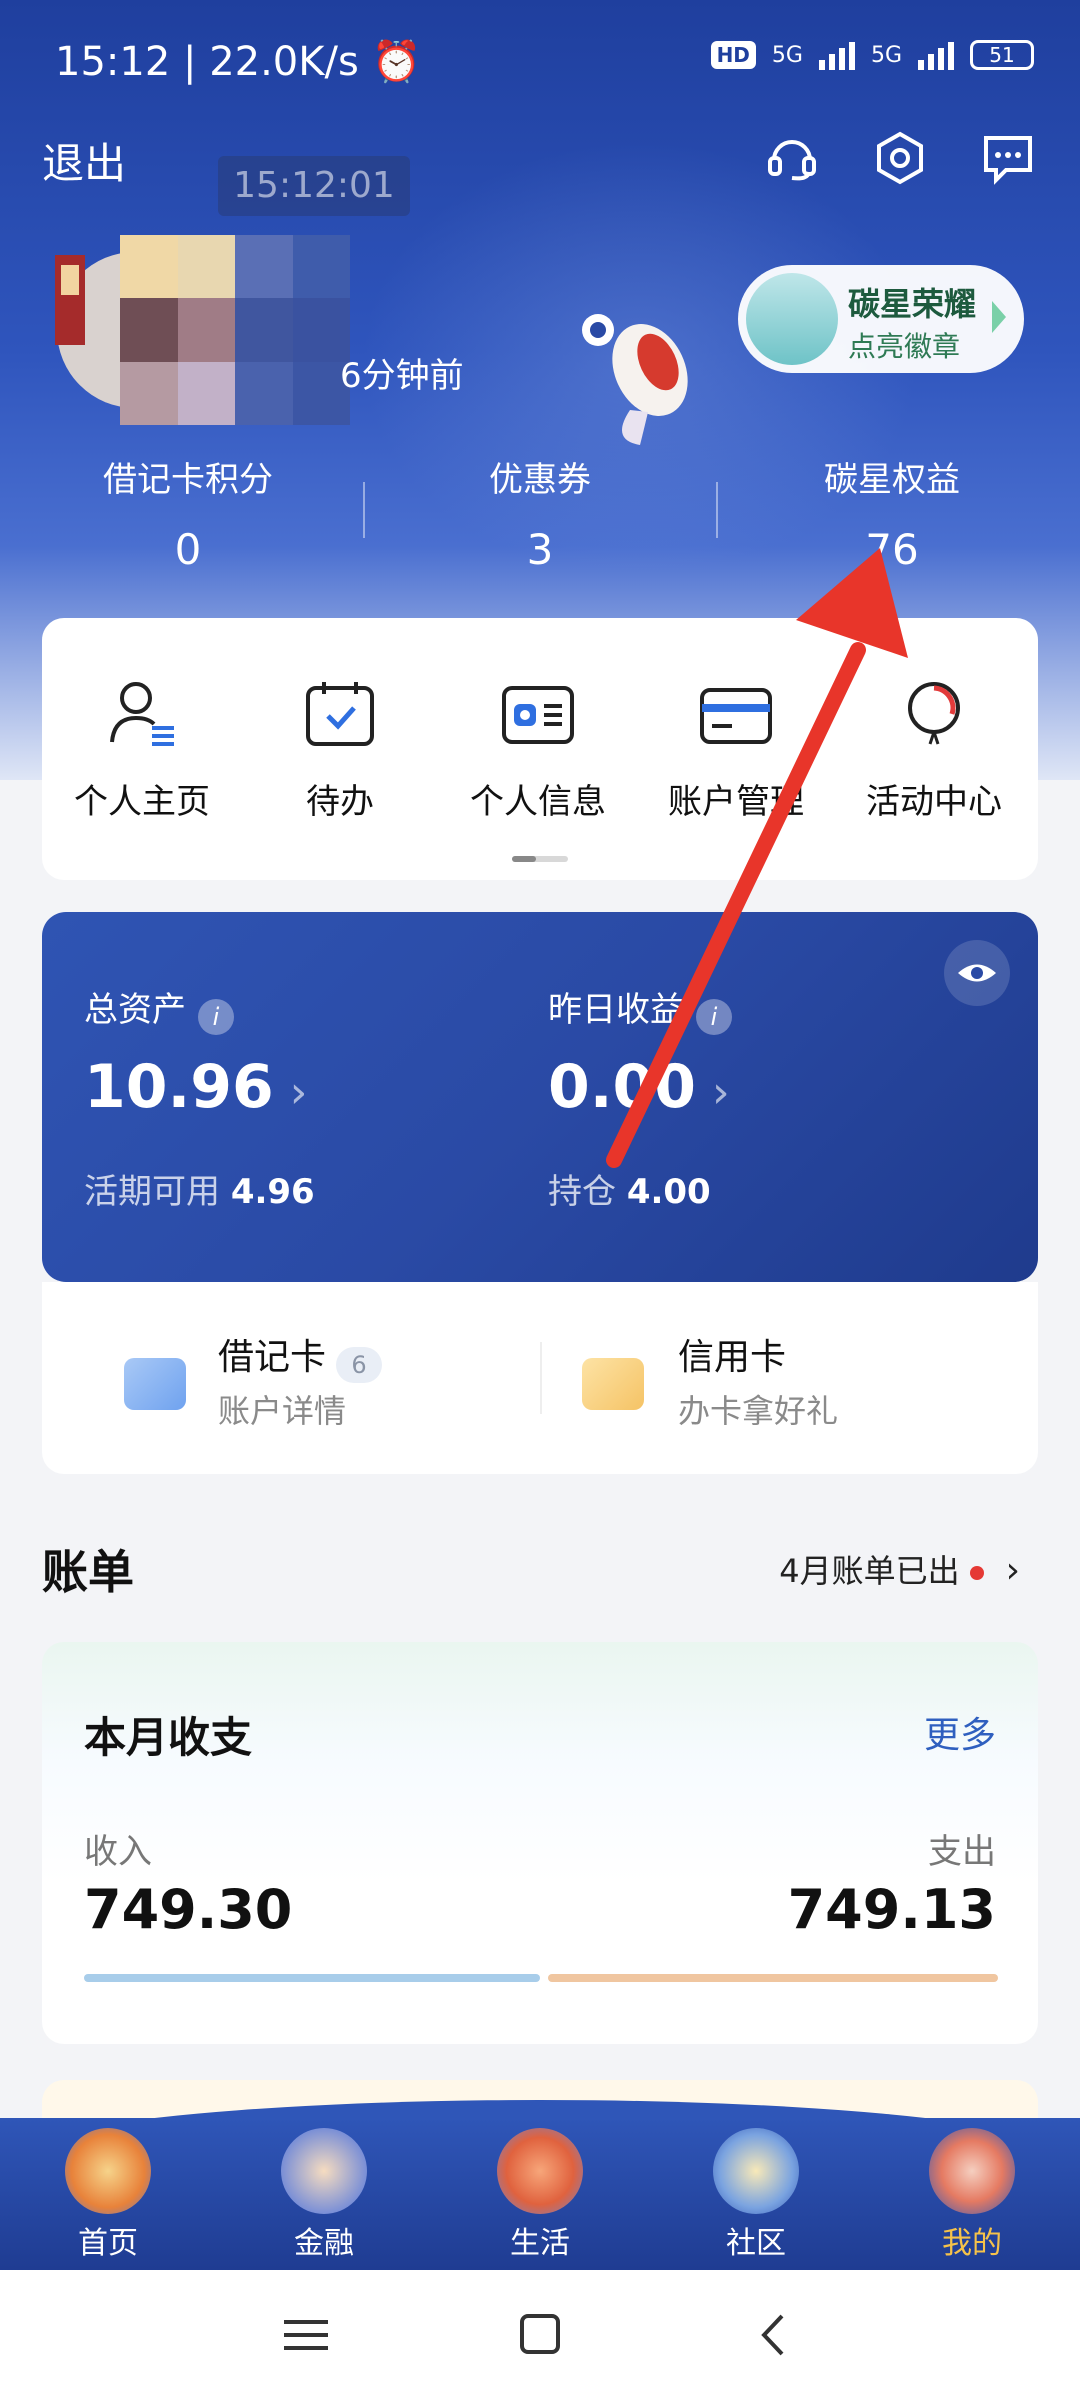  I want to click on battery-icon: 51, so click(1002, 55).